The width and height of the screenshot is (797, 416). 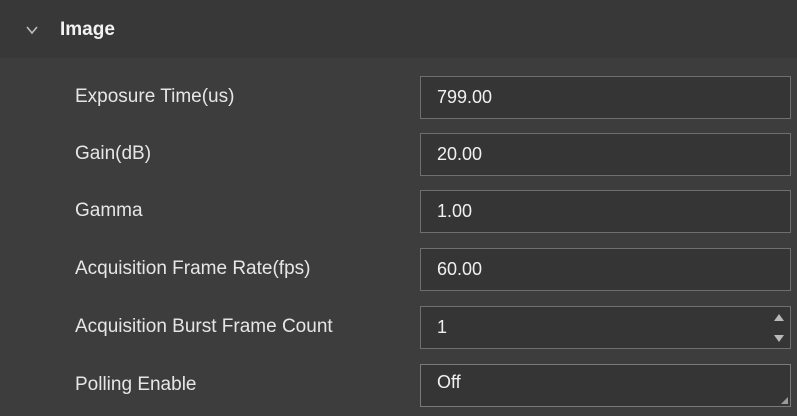 I want to click on property-row-polling-enable: Polling Enable Off, so click(x=398, y=385).